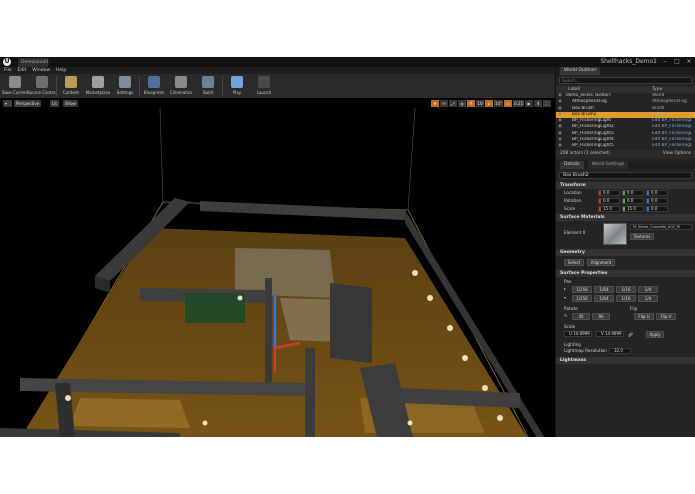  What do you see at coordinates (625, 217) in the screenshot?
I see `surface-materials-section-header: Surface Materials` at bounding box center [625, 217].